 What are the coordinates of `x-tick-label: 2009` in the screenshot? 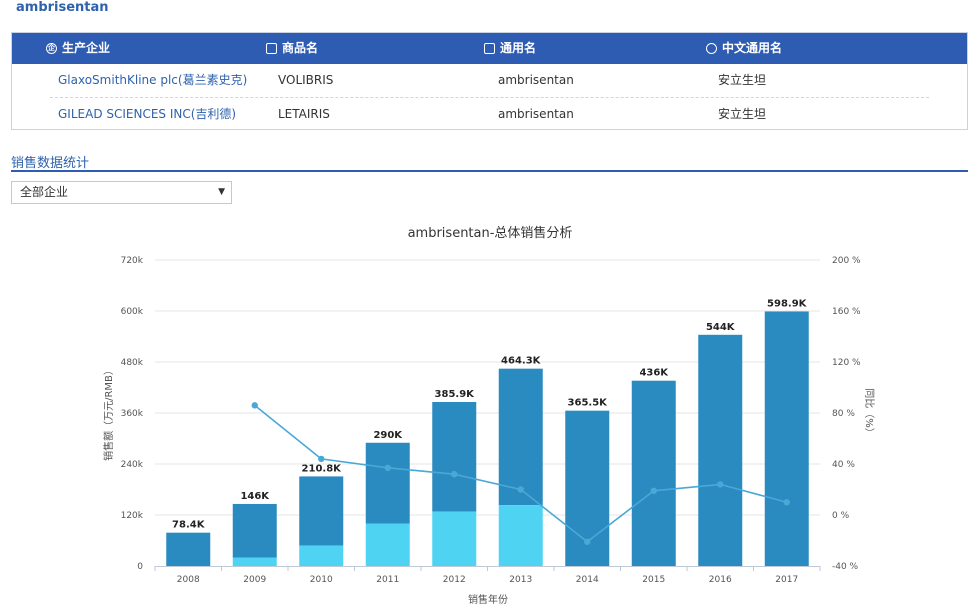 It's located at (254, 580).